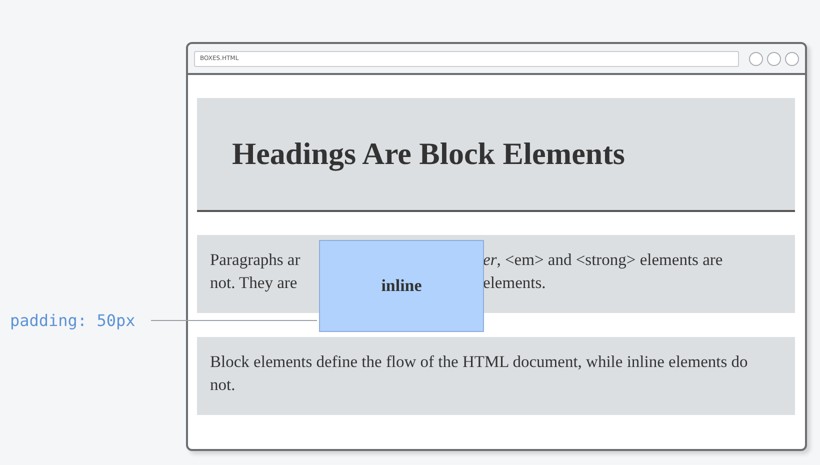  Describe the element at coordinates (479, 373) in the screenshot. I see `paragraph-text: Block elements define the flow of the HTML document, while inline elements do not.` at that location.